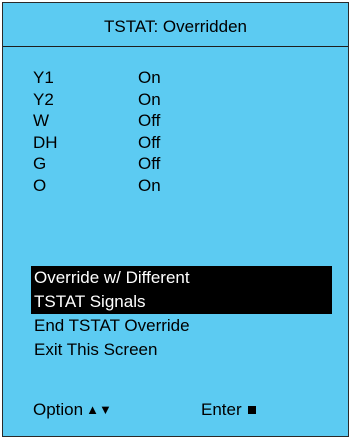 The image size is (351, 439). What do you see at coordinates (97, 186) in the screenshot?
I see `signal-row-o: O On` at bounding box center [97, 186].